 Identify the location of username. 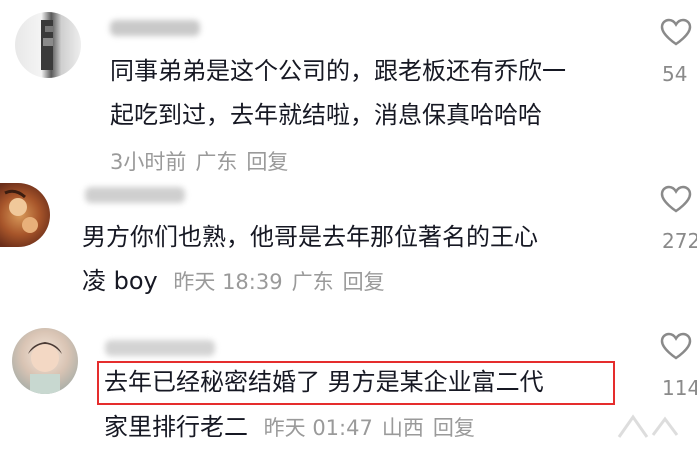
(160, 348).